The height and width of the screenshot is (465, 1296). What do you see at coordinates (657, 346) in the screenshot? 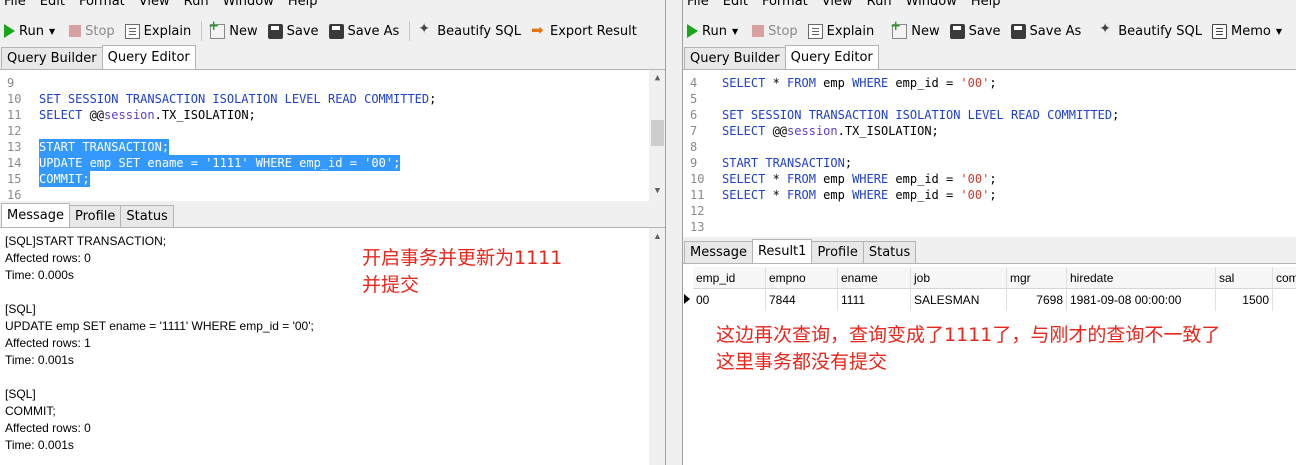
I see `message-scrollbar: ▲` at bounding box center [657, 346].